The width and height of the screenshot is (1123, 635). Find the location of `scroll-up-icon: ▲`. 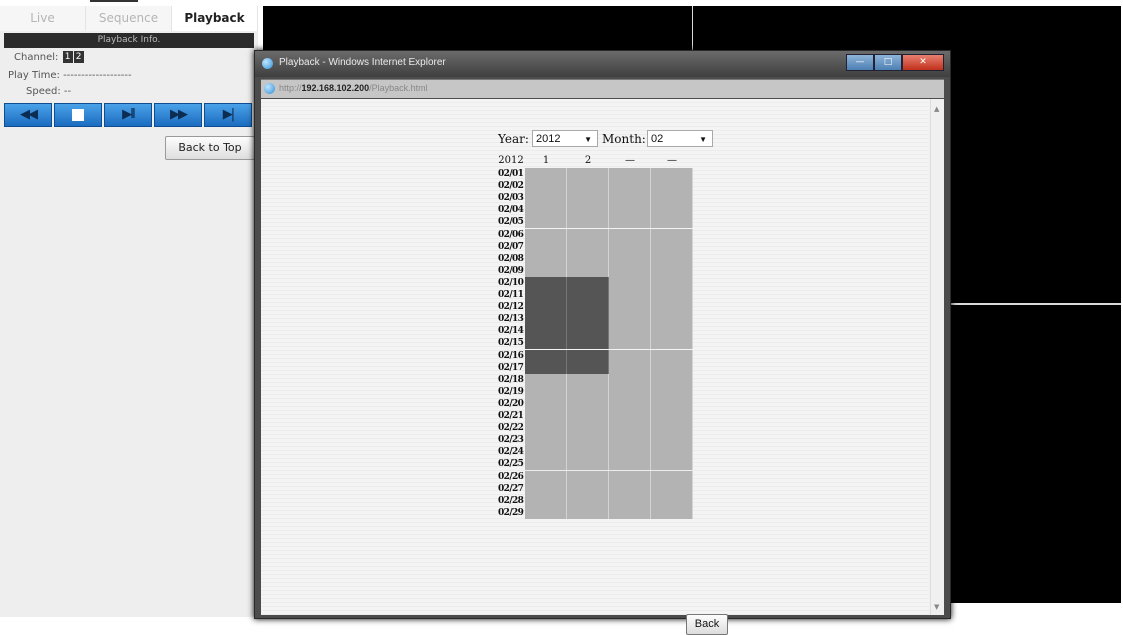

scroll-up-icon: ▲ is located at coordinates (936, 109).